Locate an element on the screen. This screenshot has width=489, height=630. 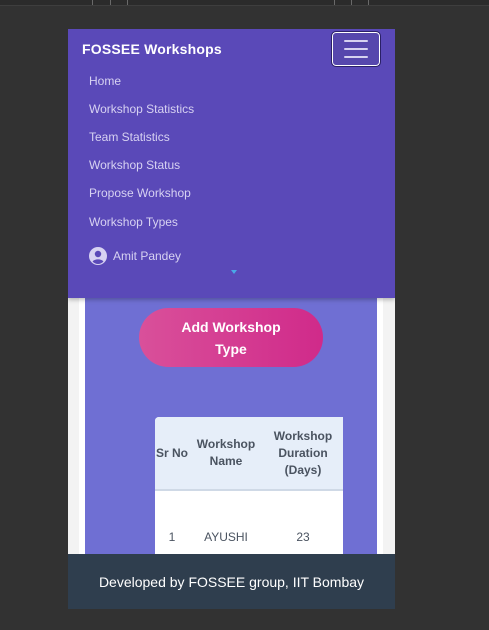
footer: Developed by FOSSEE group, IIT Bombay is located at coordinates (231, 581).